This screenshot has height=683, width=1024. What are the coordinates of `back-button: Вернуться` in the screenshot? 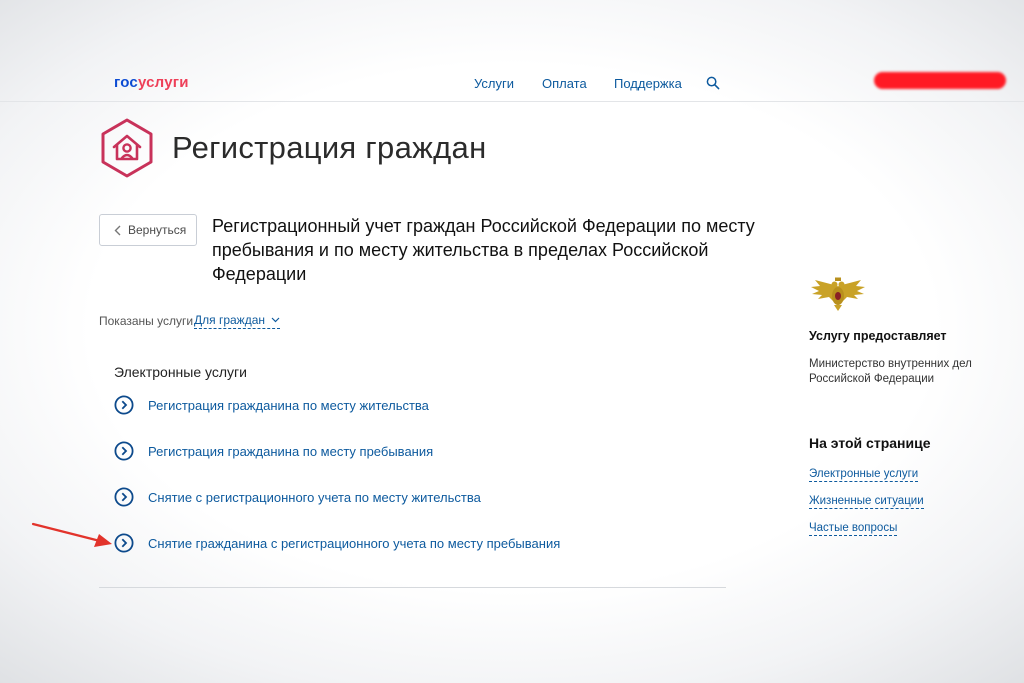 It's located at (148, 230).